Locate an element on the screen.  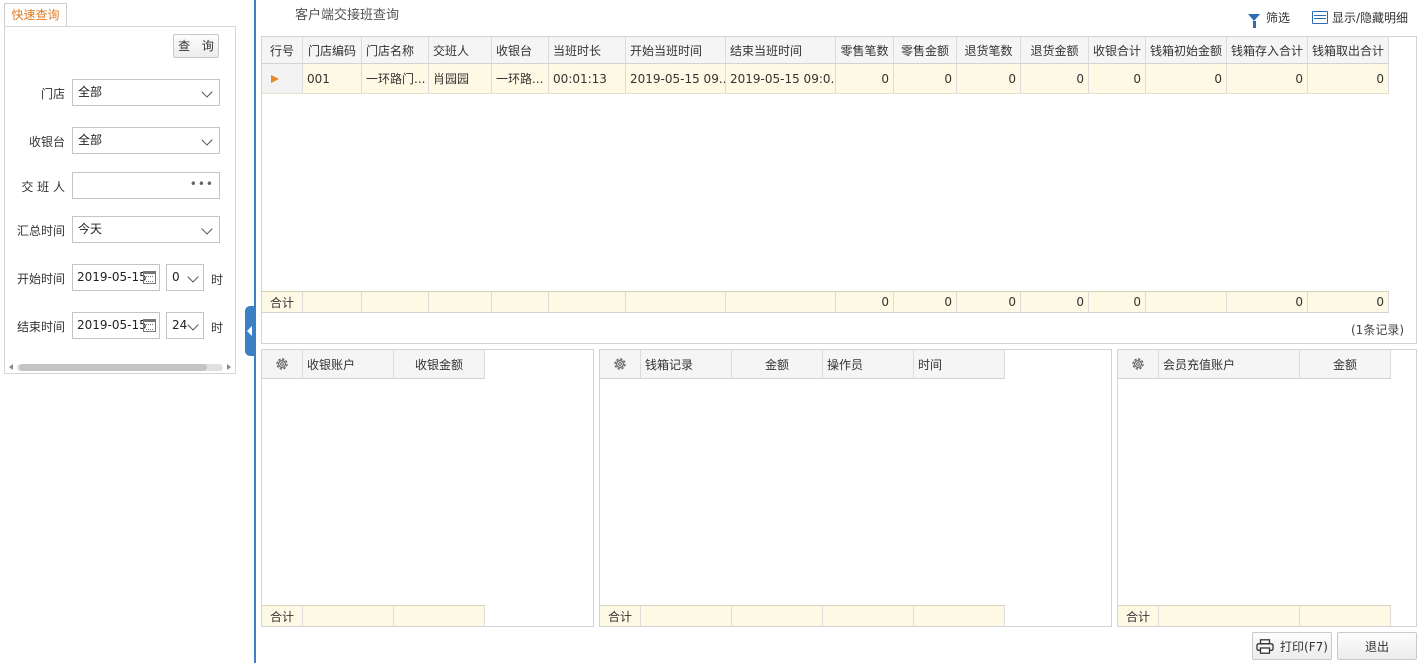
query-button: 查 询 is located at coordinates (196, 46).